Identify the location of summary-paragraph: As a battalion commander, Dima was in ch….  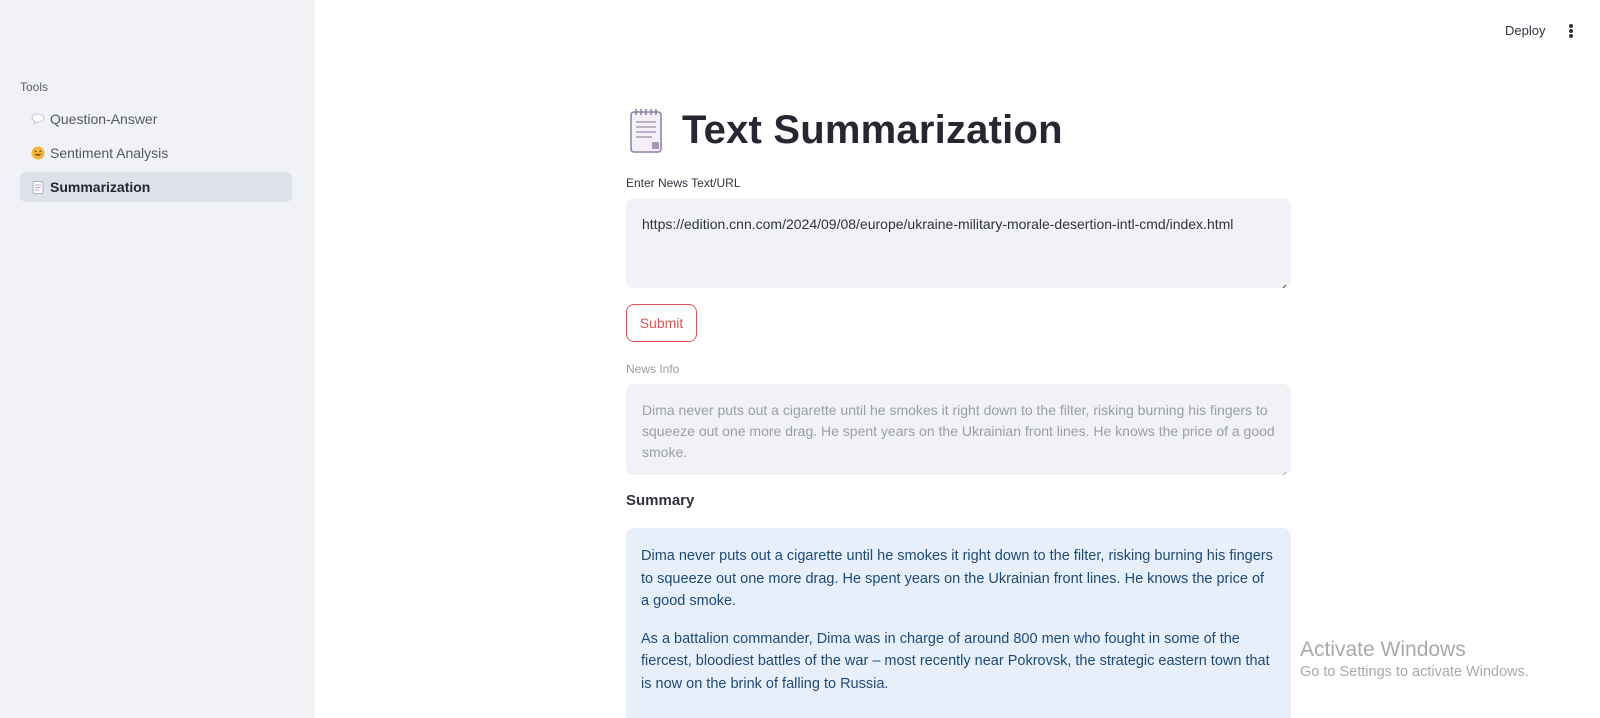
(955, 661).